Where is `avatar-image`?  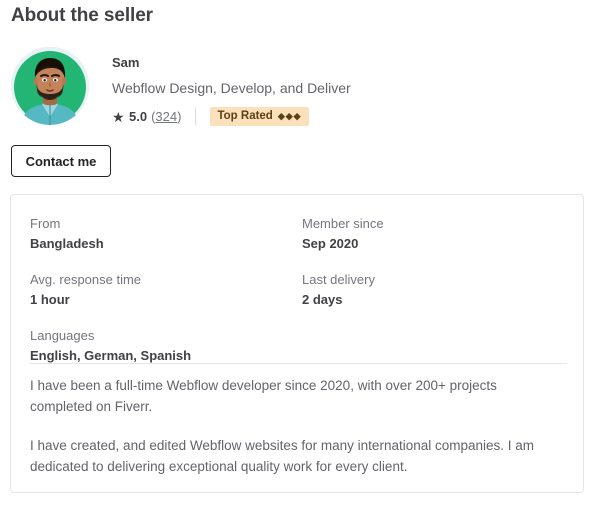 avatar-image is located at coordinates (50, 86).